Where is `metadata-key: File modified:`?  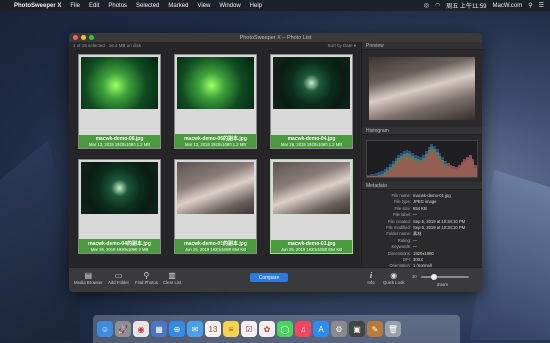
metadata-key: File modified: is located at coordinates (398, 227).